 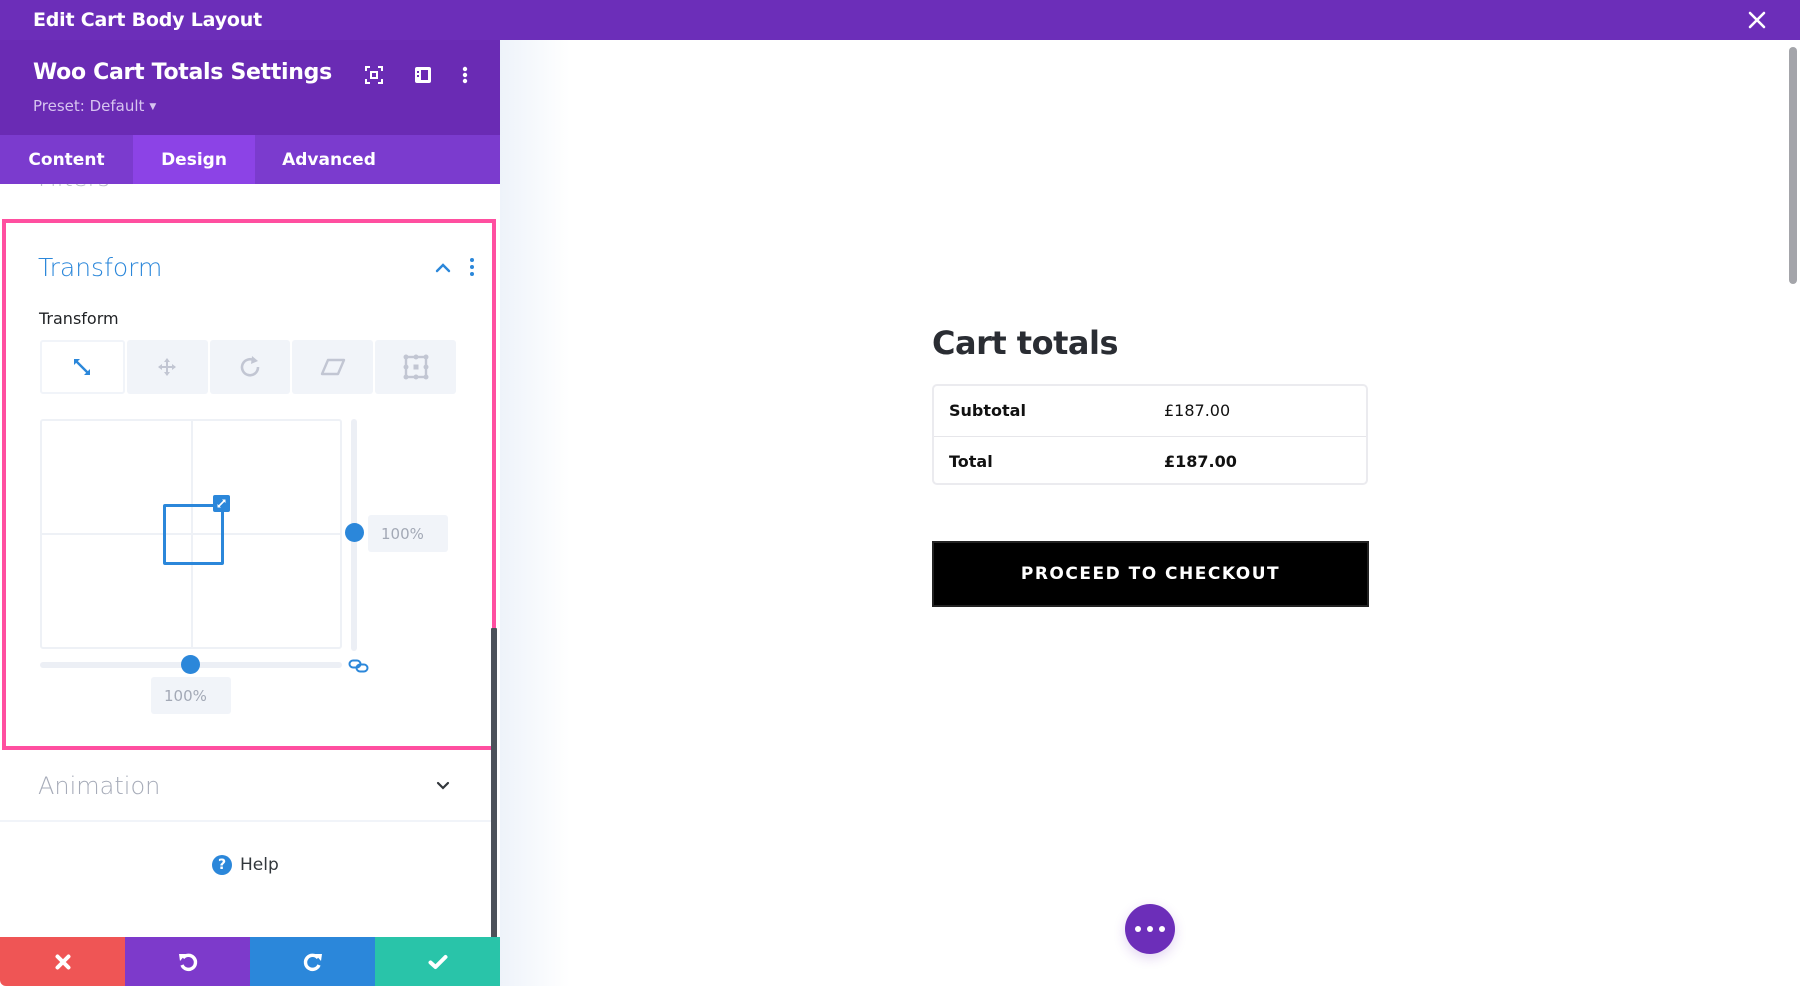 I want to click on redo-icon, so click(x=312, y=962).